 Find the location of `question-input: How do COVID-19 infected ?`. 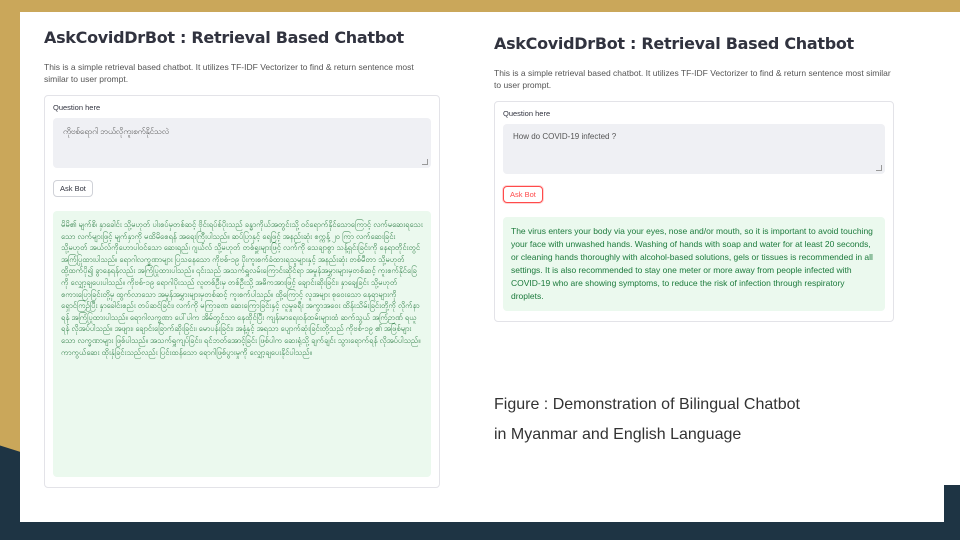

question-input: How do COVID-19 infected ? is located at coordinates (694, 149).